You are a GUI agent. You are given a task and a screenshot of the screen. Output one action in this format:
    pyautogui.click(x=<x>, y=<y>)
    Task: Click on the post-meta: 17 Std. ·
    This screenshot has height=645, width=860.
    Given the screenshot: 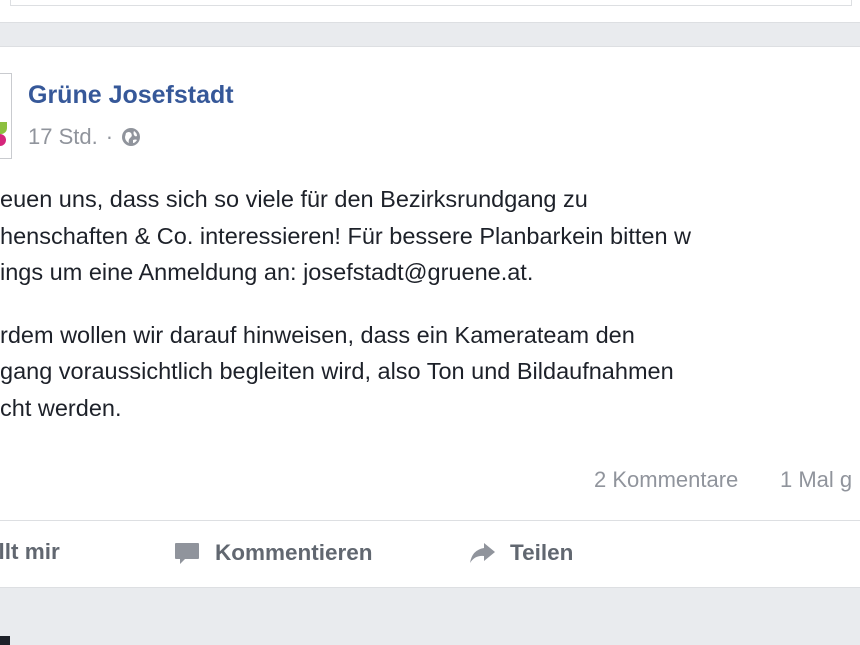 What is the action you would take?
    pyautogui.click(x=84, y=137)
    